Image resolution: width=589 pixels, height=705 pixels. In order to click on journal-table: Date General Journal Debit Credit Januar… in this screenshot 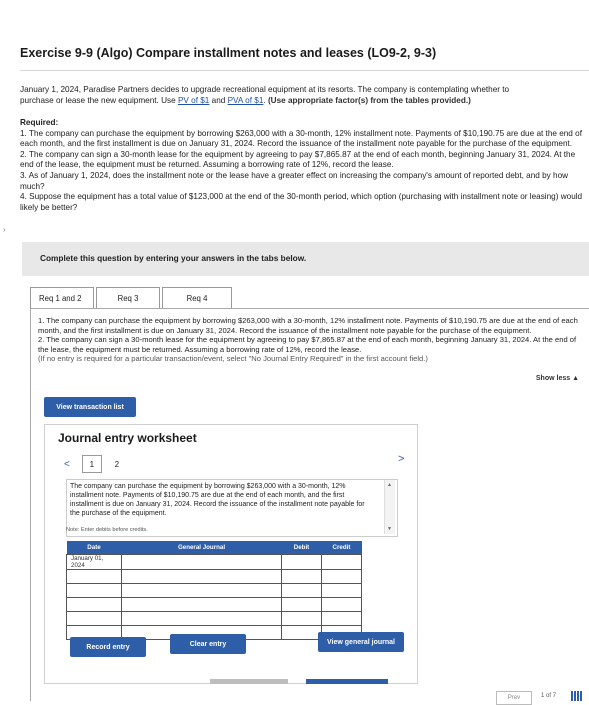, I will do `click(214, 590)`.